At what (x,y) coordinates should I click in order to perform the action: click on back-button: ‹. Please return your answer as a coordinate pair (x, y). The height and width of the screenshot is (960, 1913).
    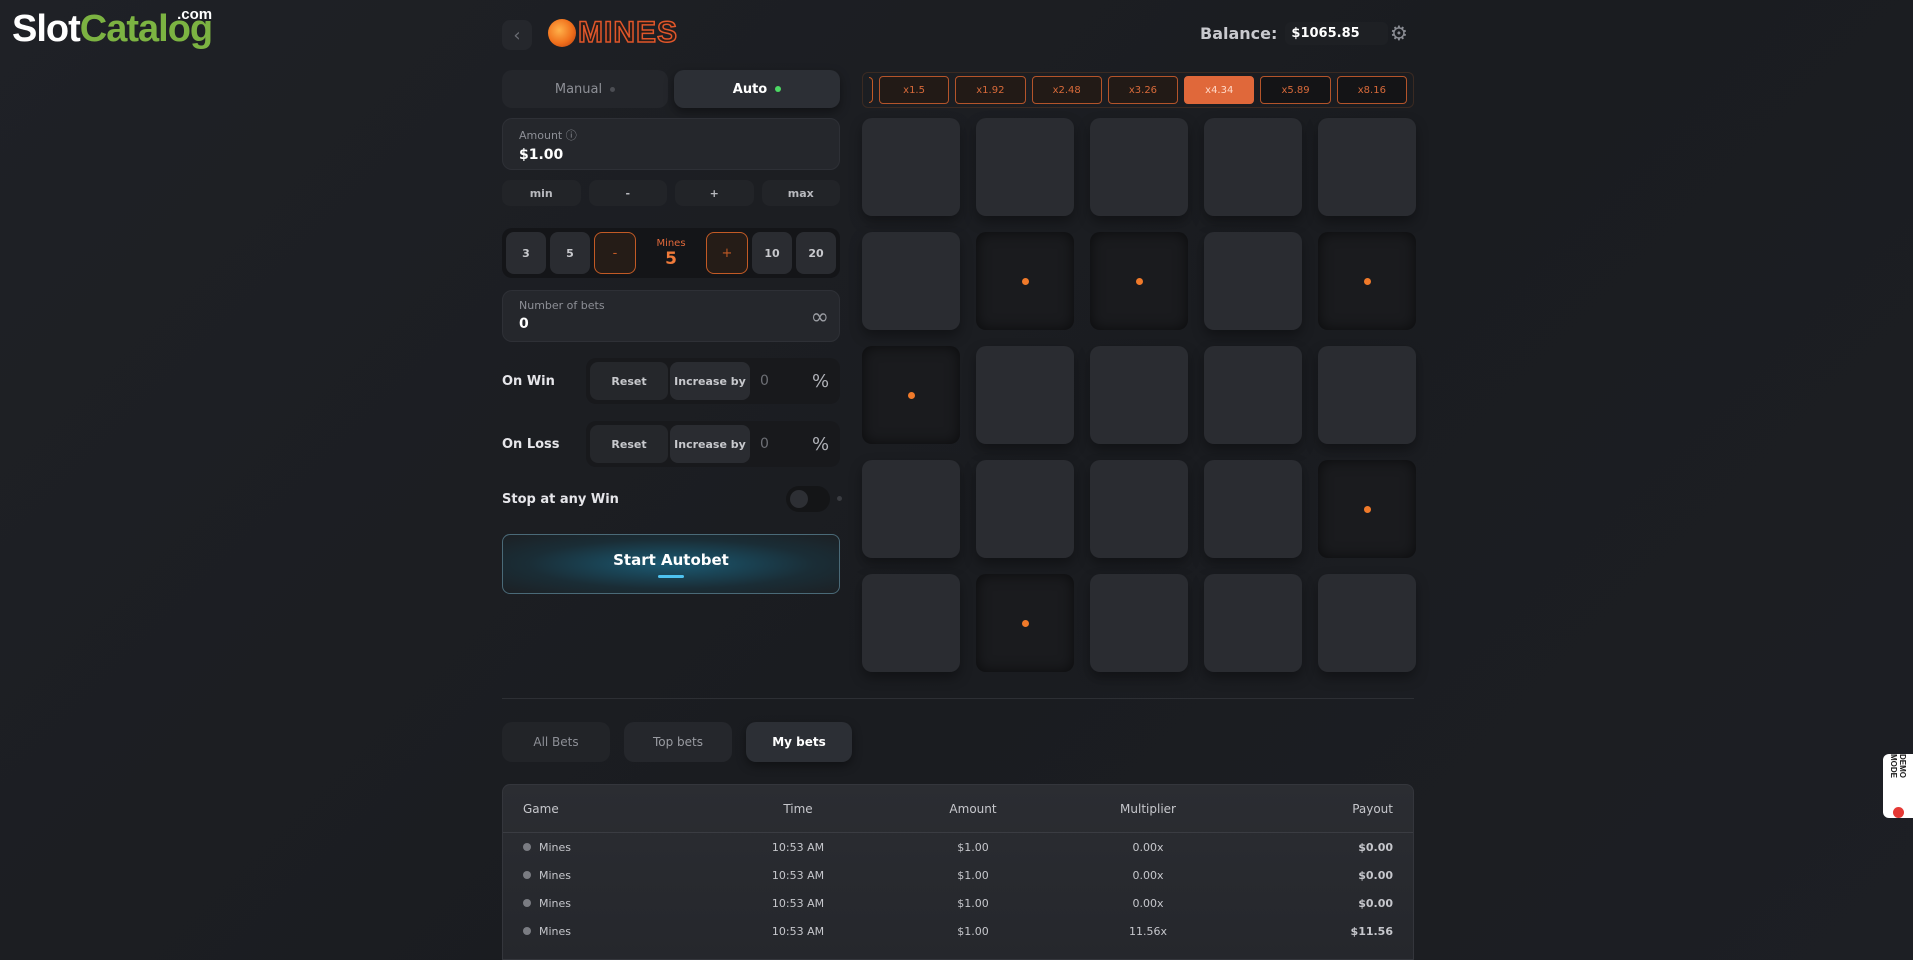
    Looking at the image, I should click on (517, 35).